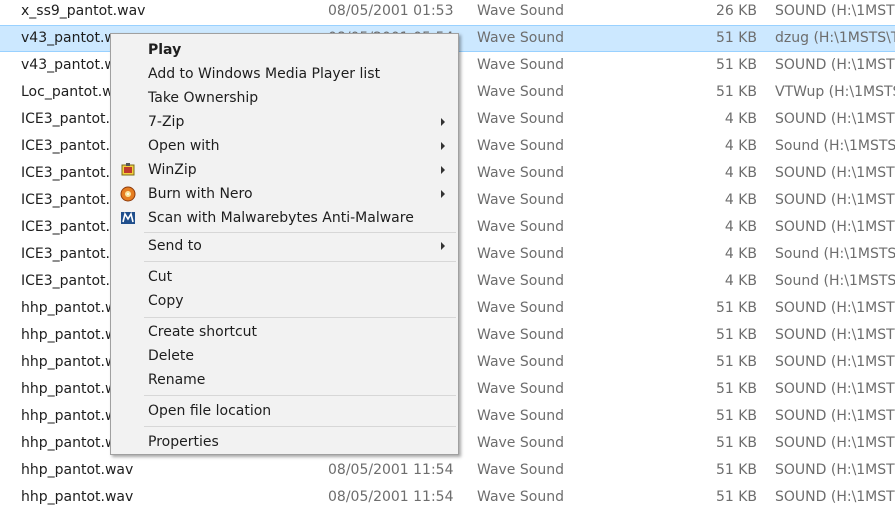  I want to click on menu-item-label: Cut, so click(160, 277).